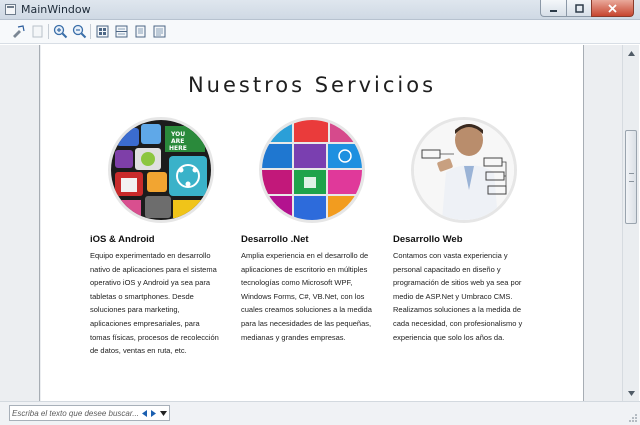  What do you see at coordinates (178, 148) in the screenshot?
I see `svg-text: HERE` at bounding box center [178, 148].